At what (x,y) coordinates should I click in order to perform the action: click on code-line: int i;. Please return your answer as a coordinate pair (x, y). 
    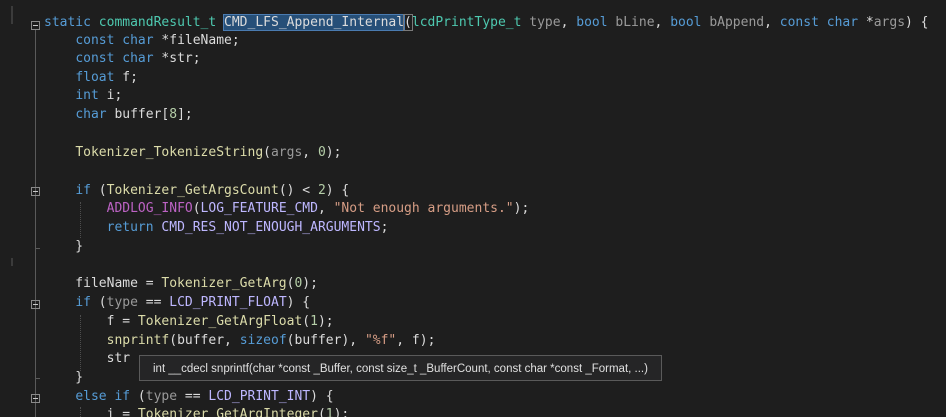
    Looking at the image, I should click on (83, 96).